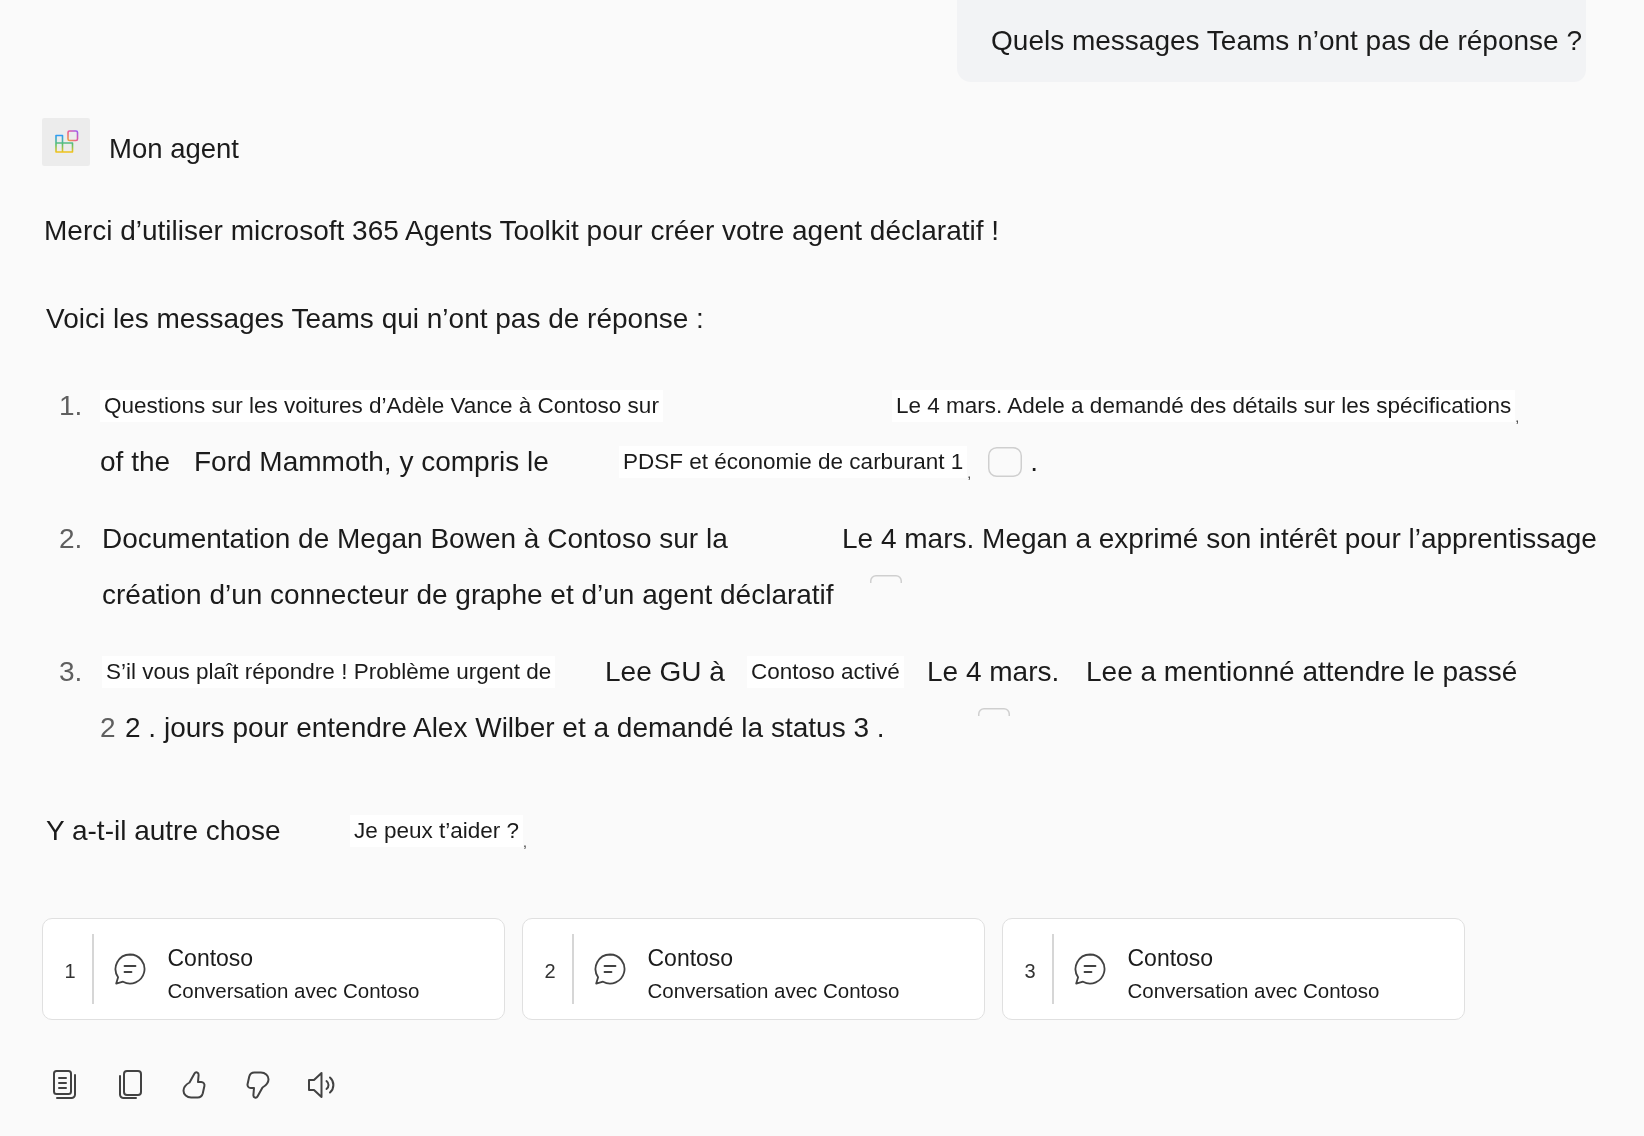 The width and height of the screenshot is (1644, 1136). I want to click on overlay-text: Je peux t’aider ?, so click(437, 831).